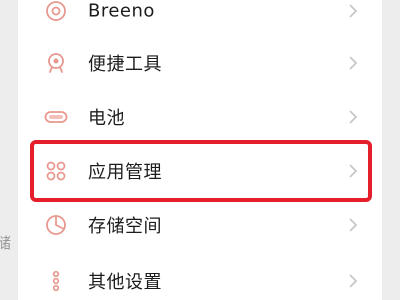  I want to click on storage-pie-icon, so click(56, 225).